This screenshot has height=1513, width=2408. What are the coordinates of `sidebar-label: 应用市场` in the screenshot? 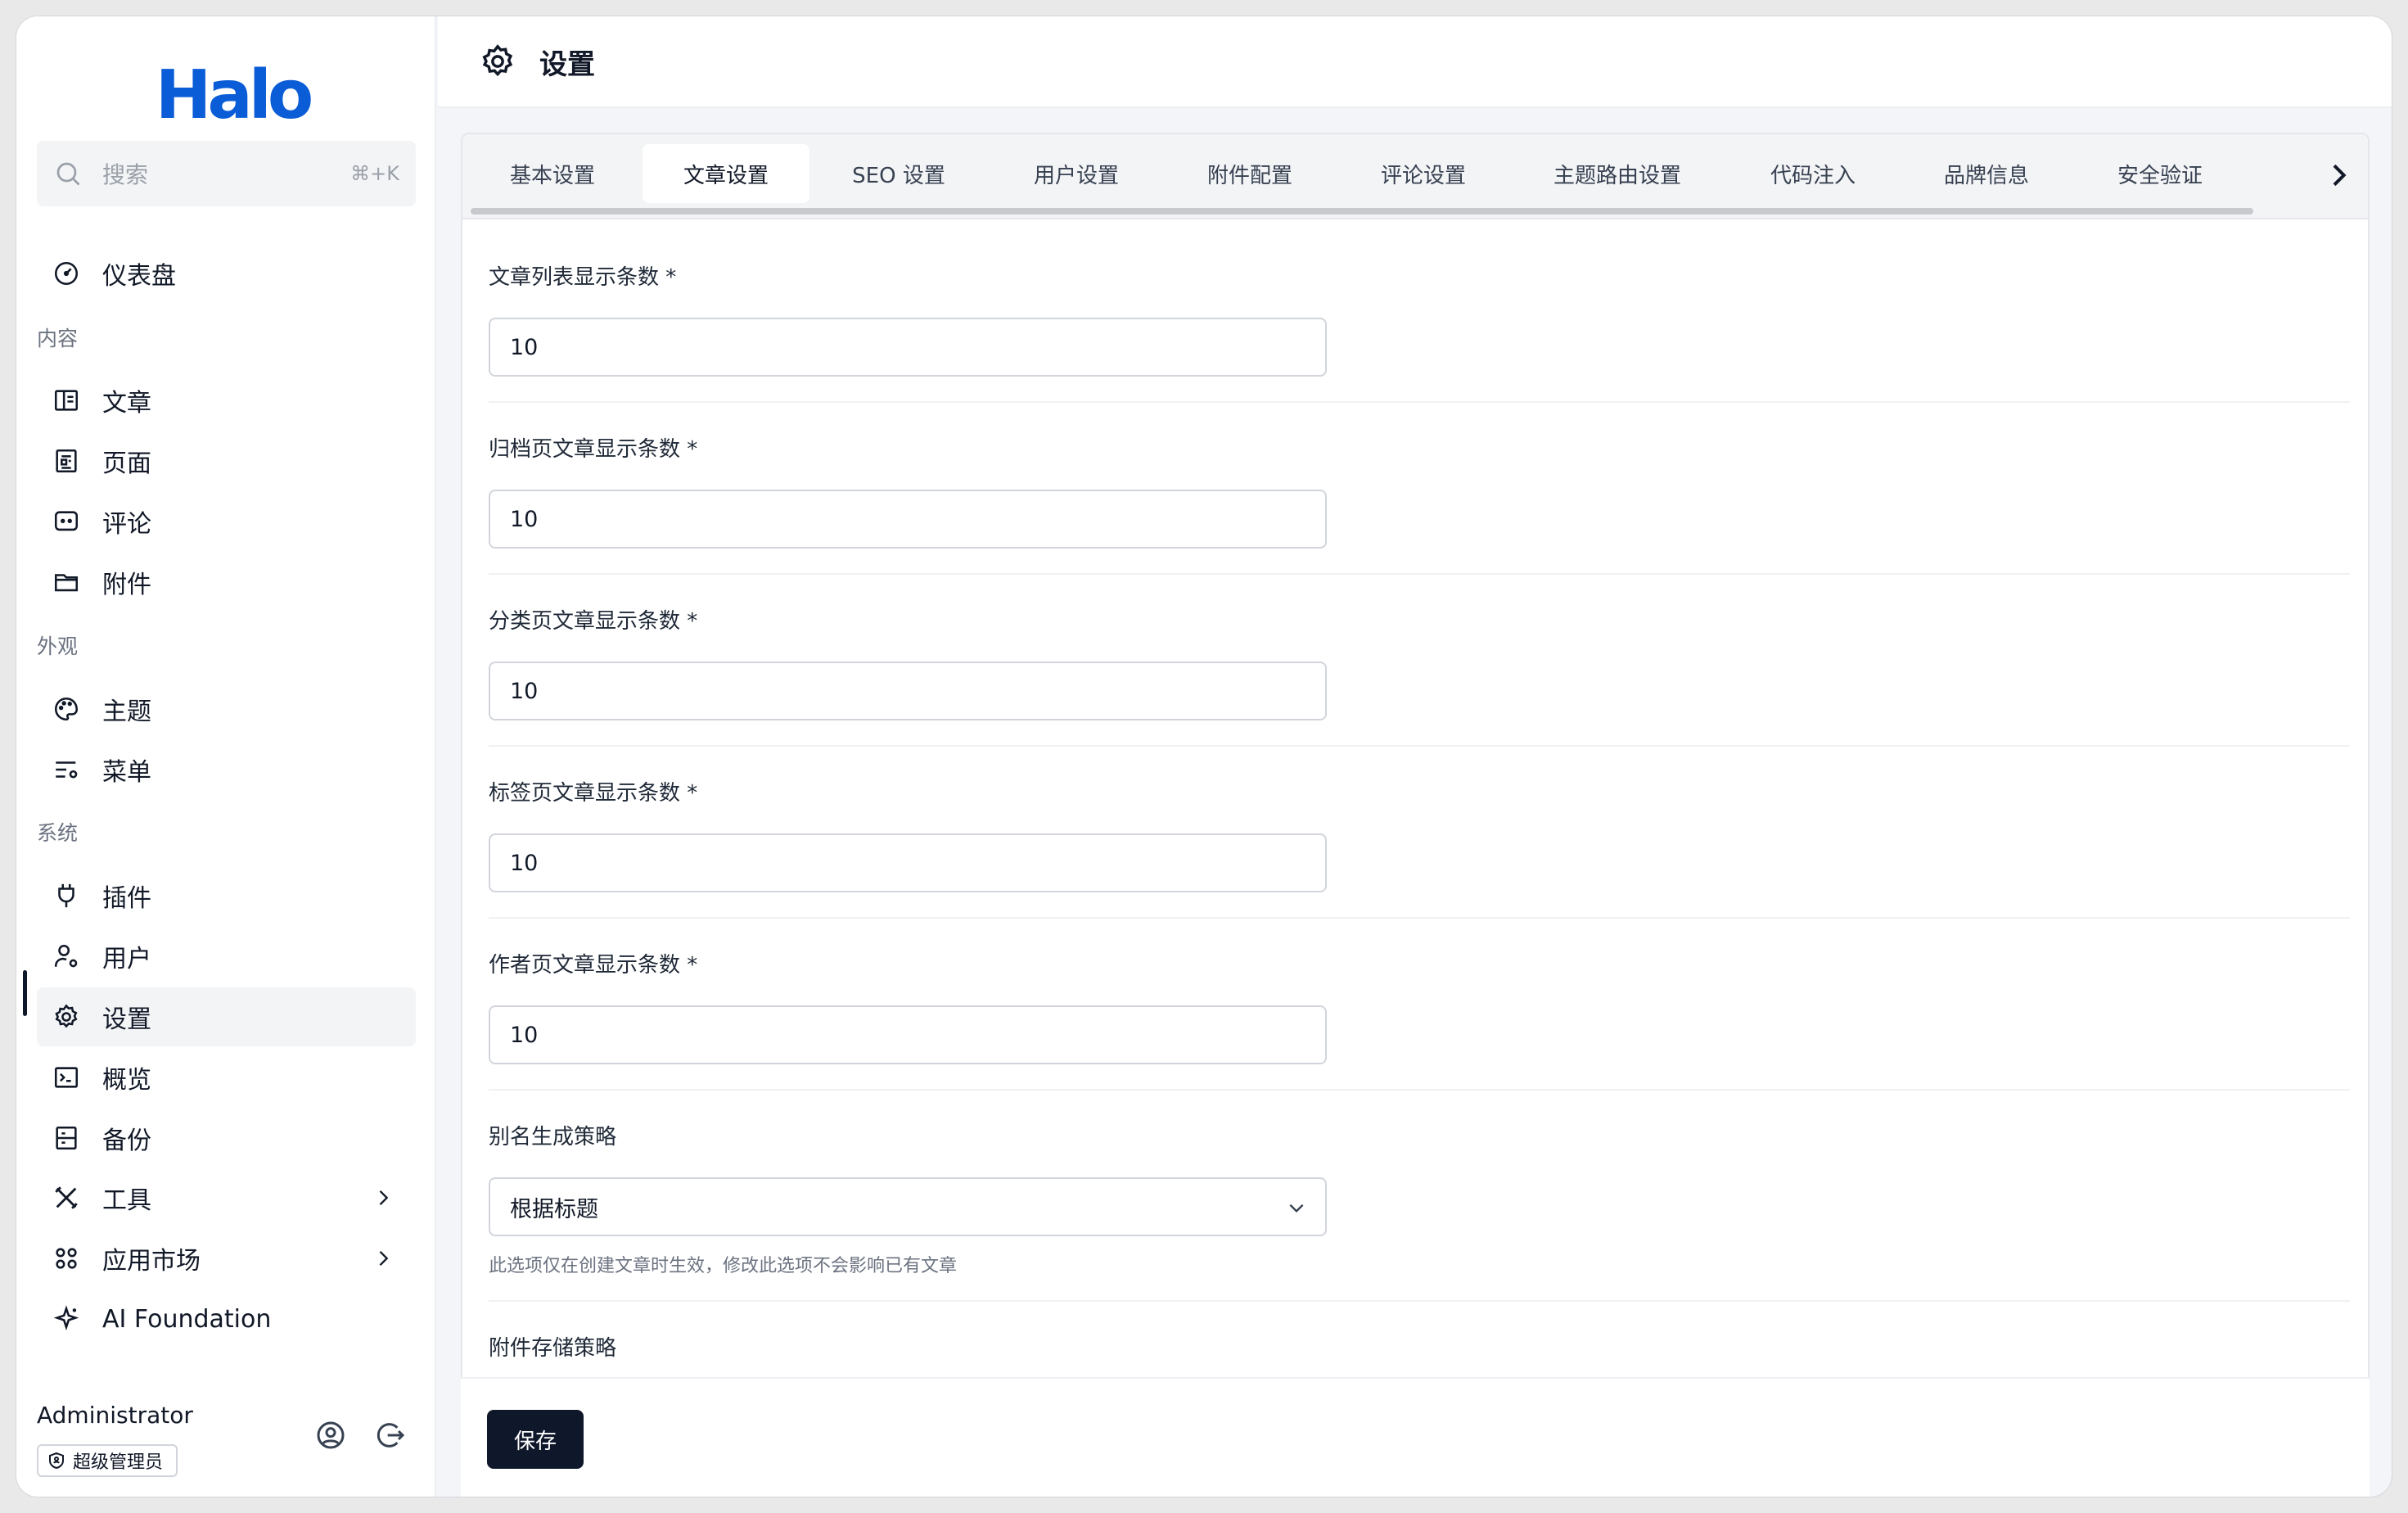 It's located at (151, 1261).